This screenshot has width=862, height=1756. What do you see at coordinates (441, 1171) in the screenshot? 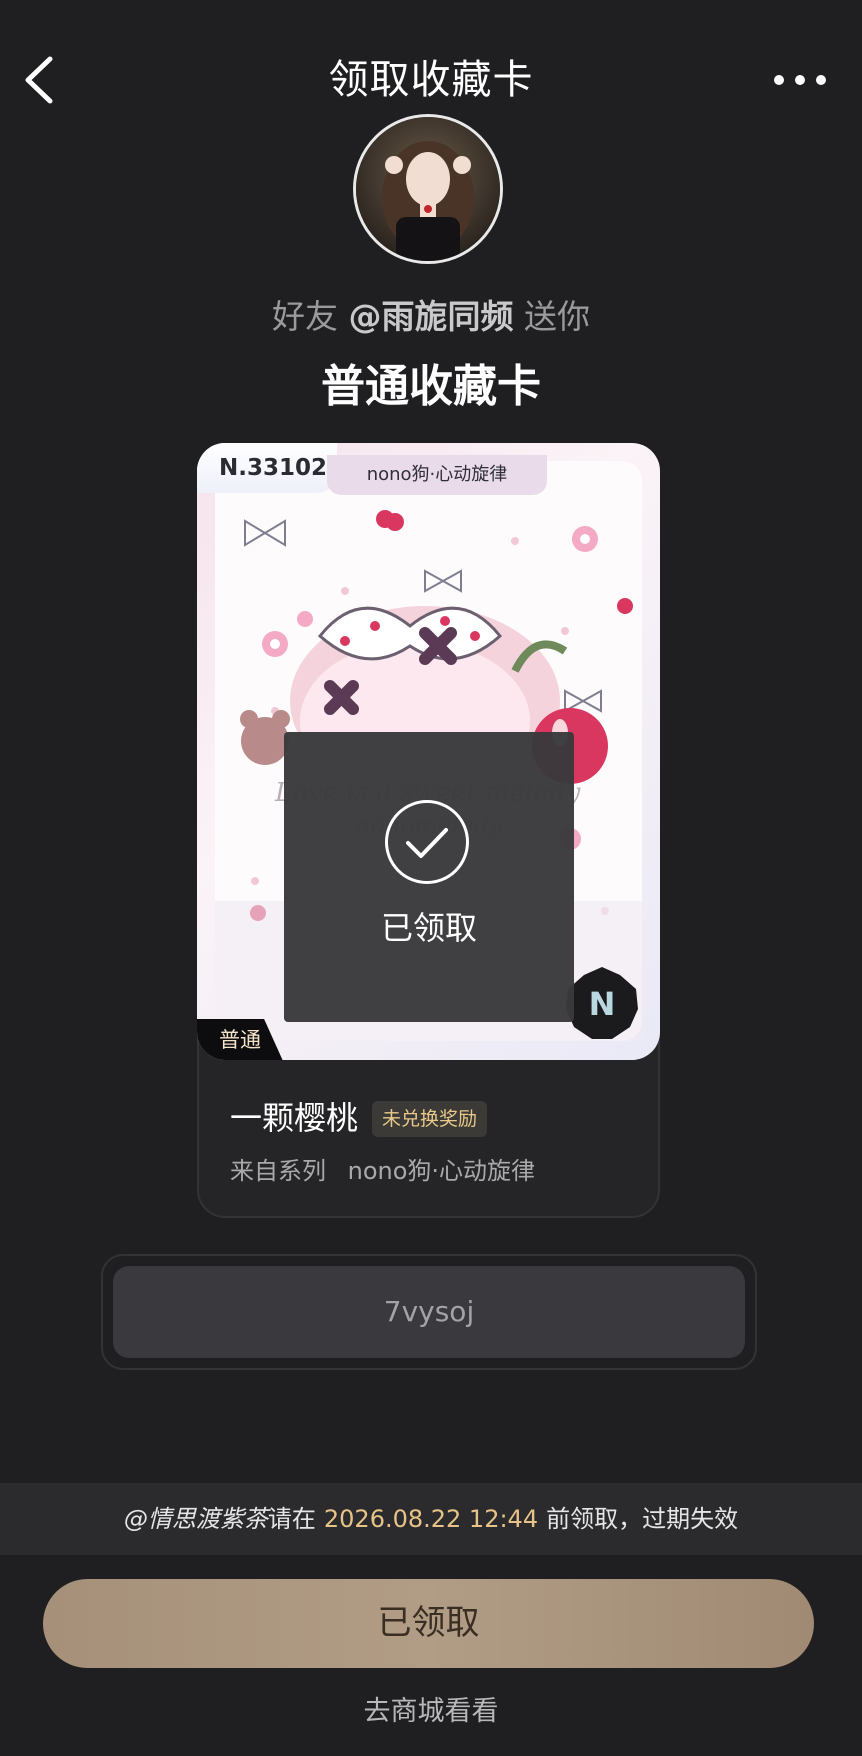
I see `series-name: nono狗·心动旋律` at bounding box center [441, 1171].